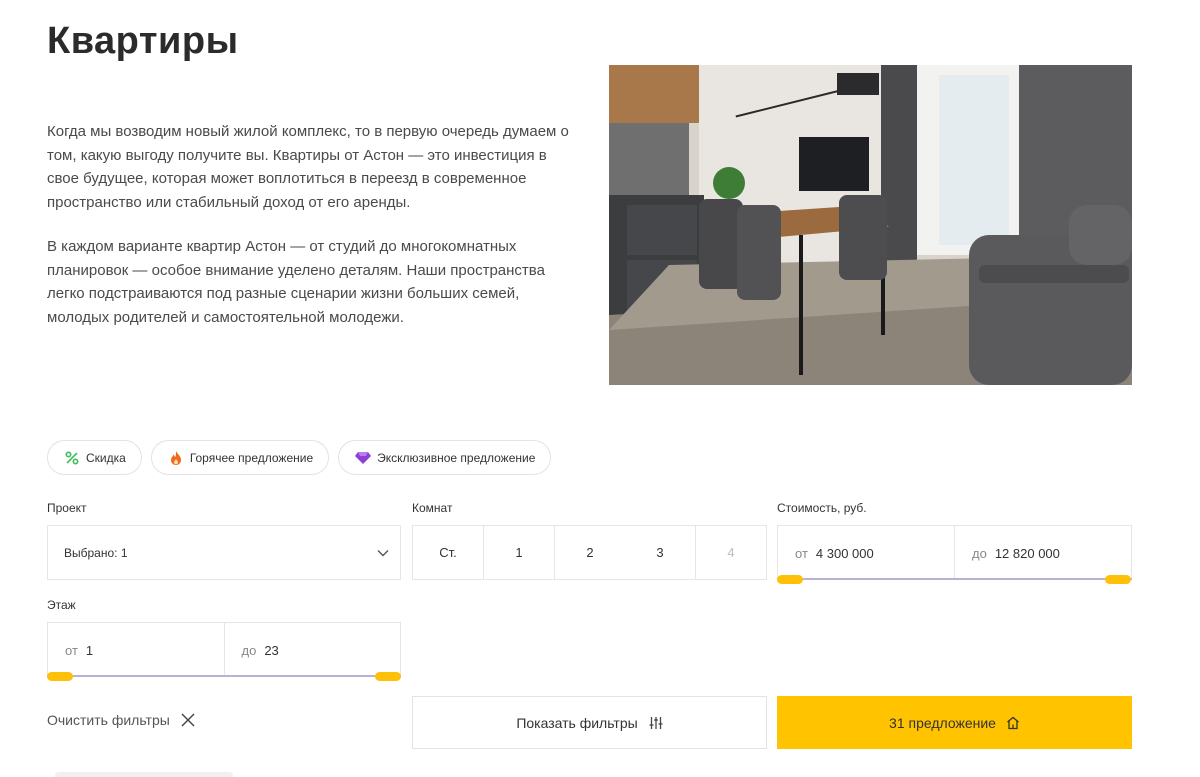 This screenshot has width=1200, height=777. I want to click on price-to-value: 12 820 000, so click(1027, 553).